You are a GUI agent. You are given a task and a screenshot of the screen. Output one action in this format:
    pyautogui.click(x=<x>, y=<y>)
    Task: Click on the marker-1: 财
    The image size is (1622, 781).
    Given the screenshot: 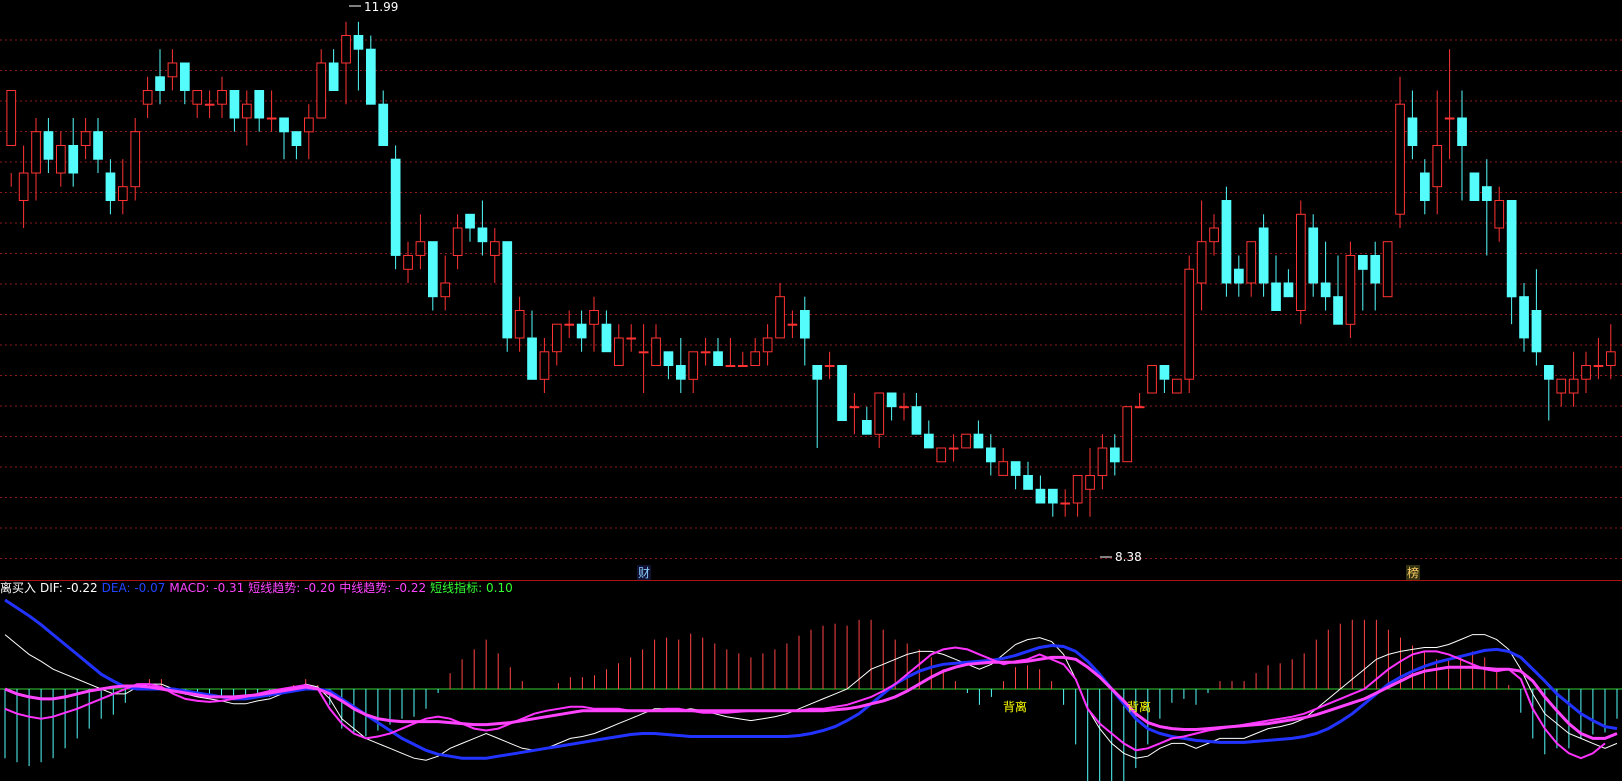 What is the action you would take?
    pyautogui.click(x=644, y=573)
    